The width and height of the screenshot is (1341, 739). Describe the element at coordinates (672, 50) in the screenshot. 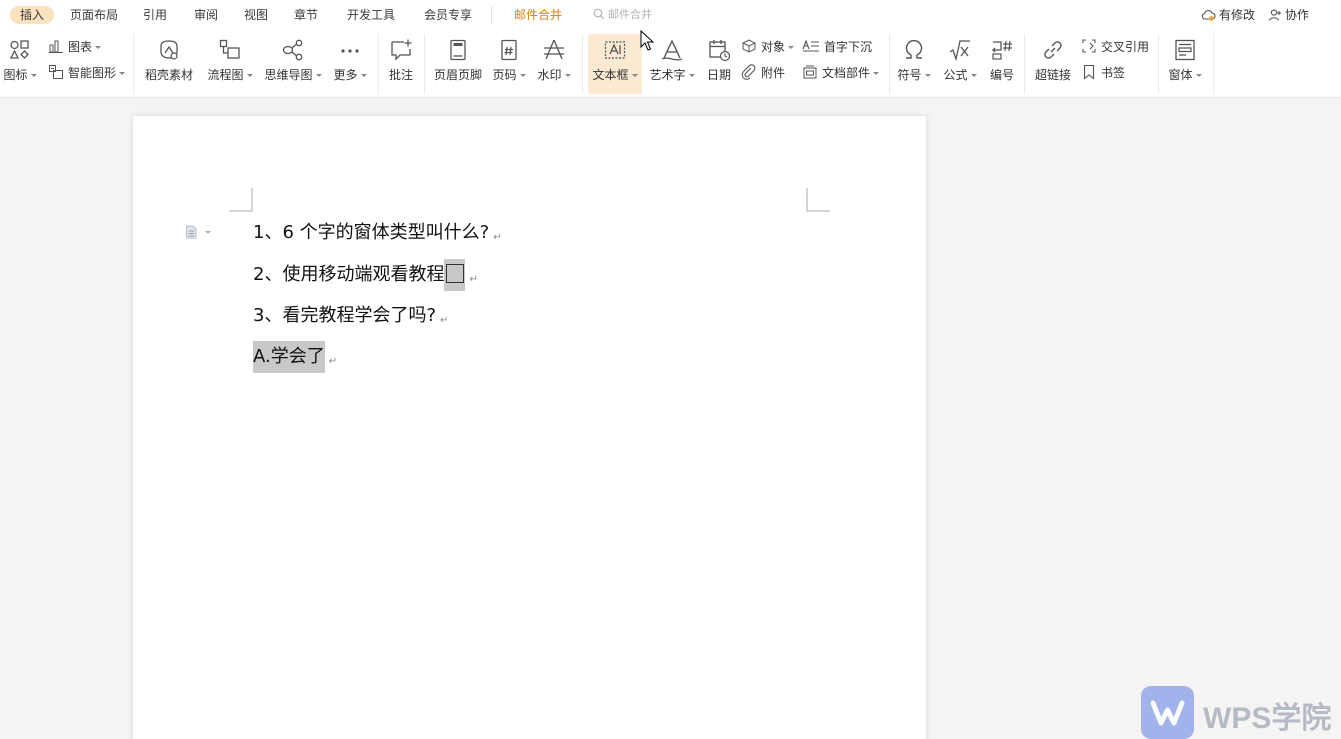

I see `word-art-icon` at that location.